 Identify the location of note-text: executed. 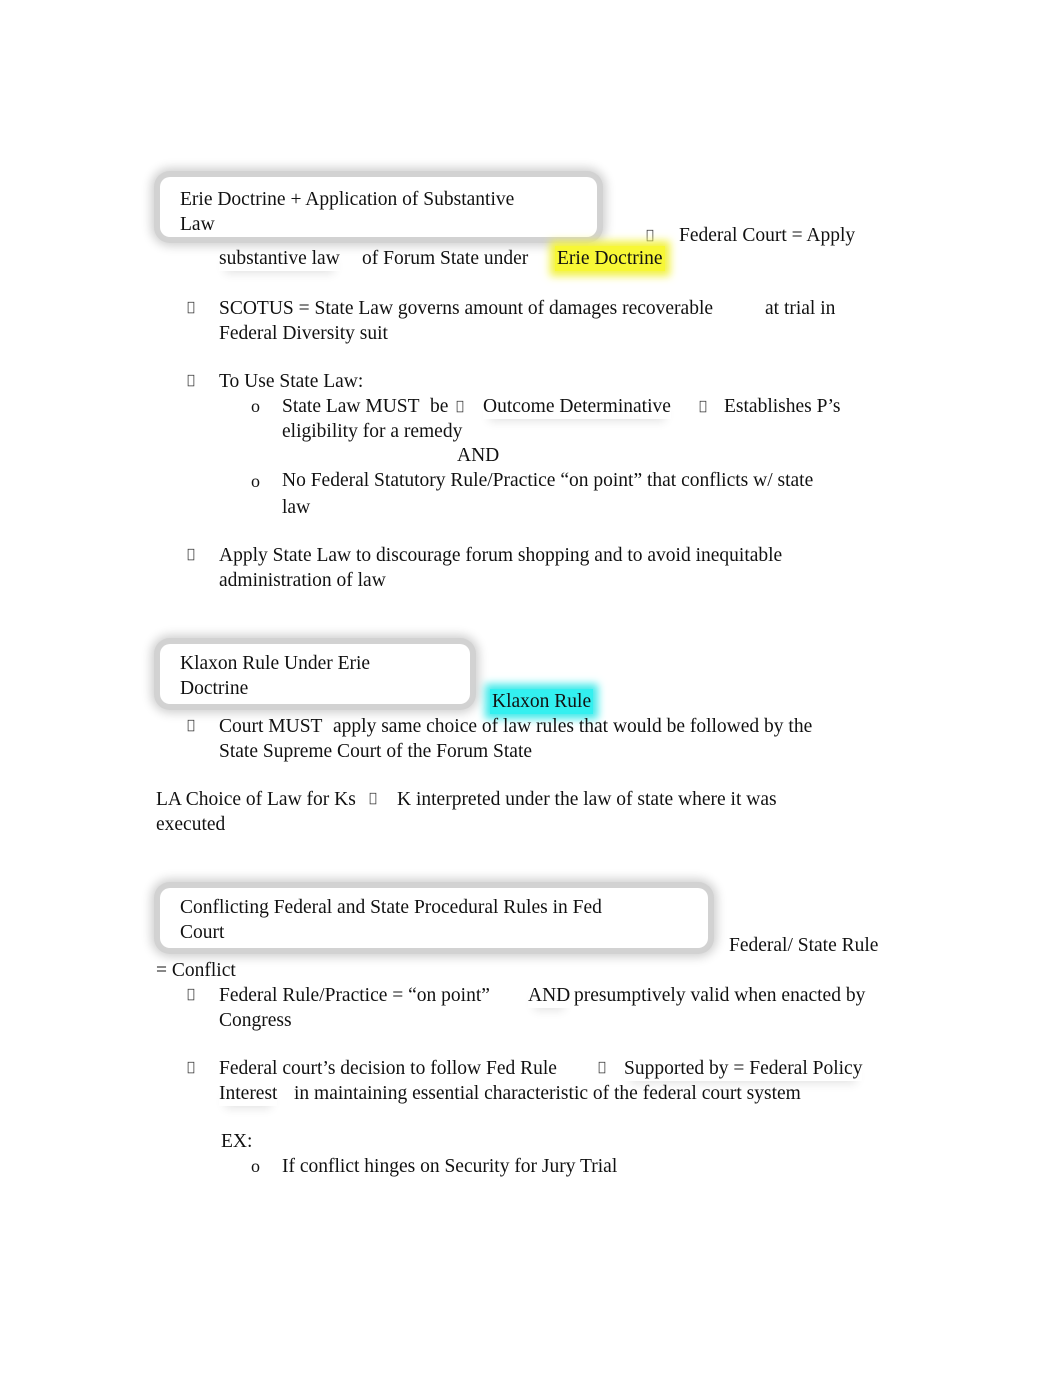
(191, 824).